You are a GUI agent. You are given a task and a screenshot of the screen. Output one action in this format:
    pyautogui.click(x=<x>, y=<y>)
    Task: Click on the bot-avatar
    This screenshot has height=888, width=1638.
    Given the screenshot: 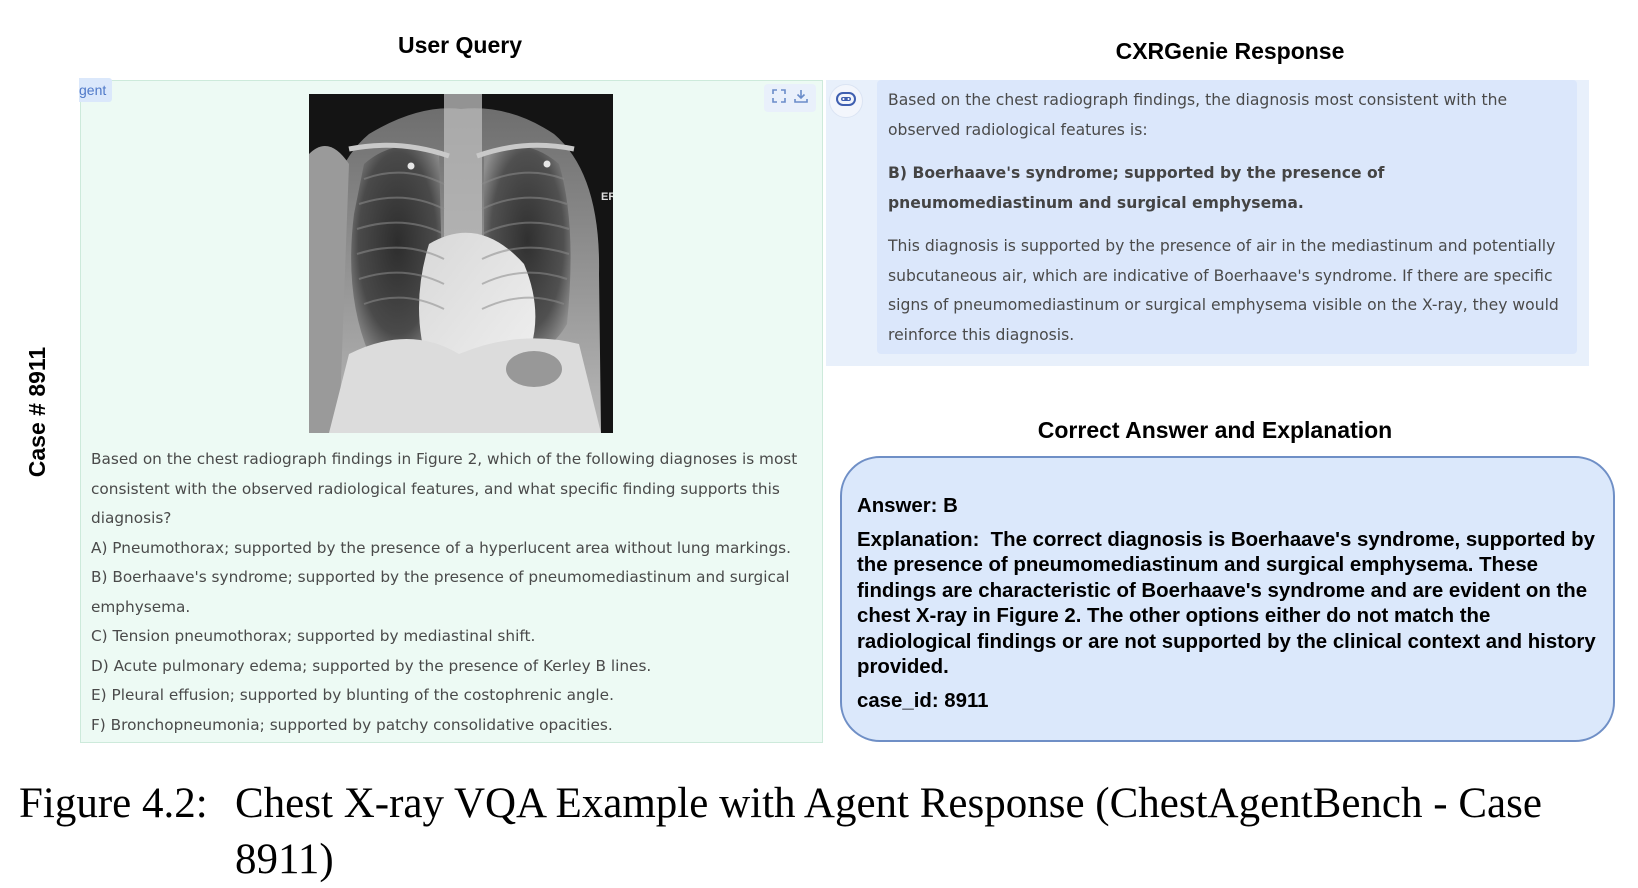 What is the action you would take?
    pyautogui.click(x=846, y=101)
    